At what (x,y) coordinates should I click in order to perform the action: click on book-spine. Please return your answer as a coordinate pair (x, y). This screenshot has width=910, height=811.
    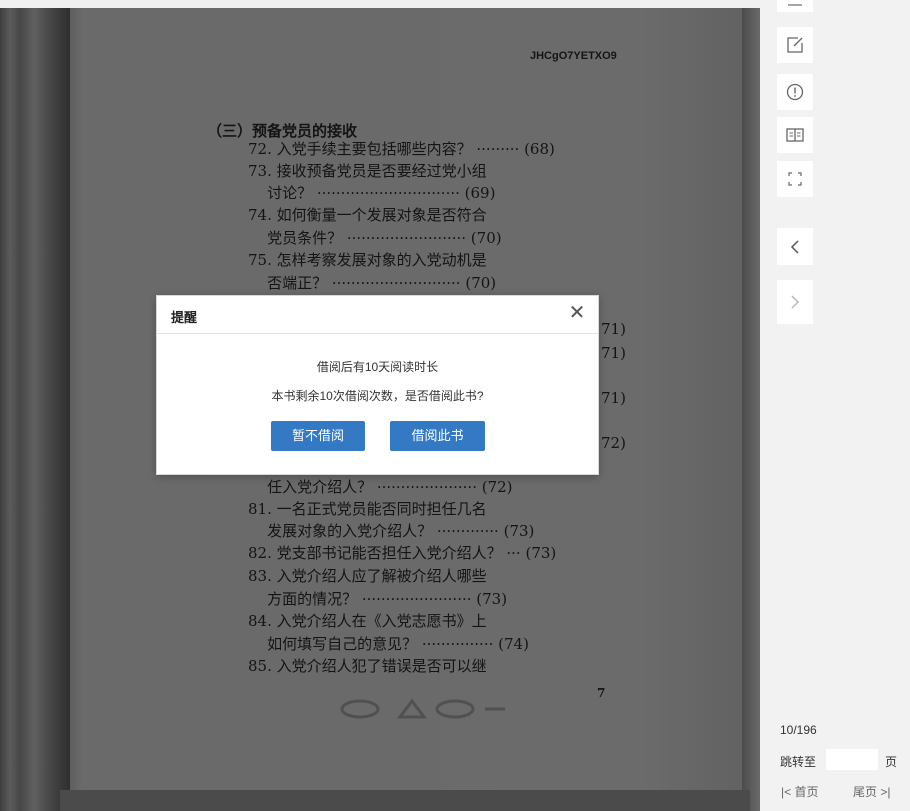
    Looking at the image, I should click on (36, 409).